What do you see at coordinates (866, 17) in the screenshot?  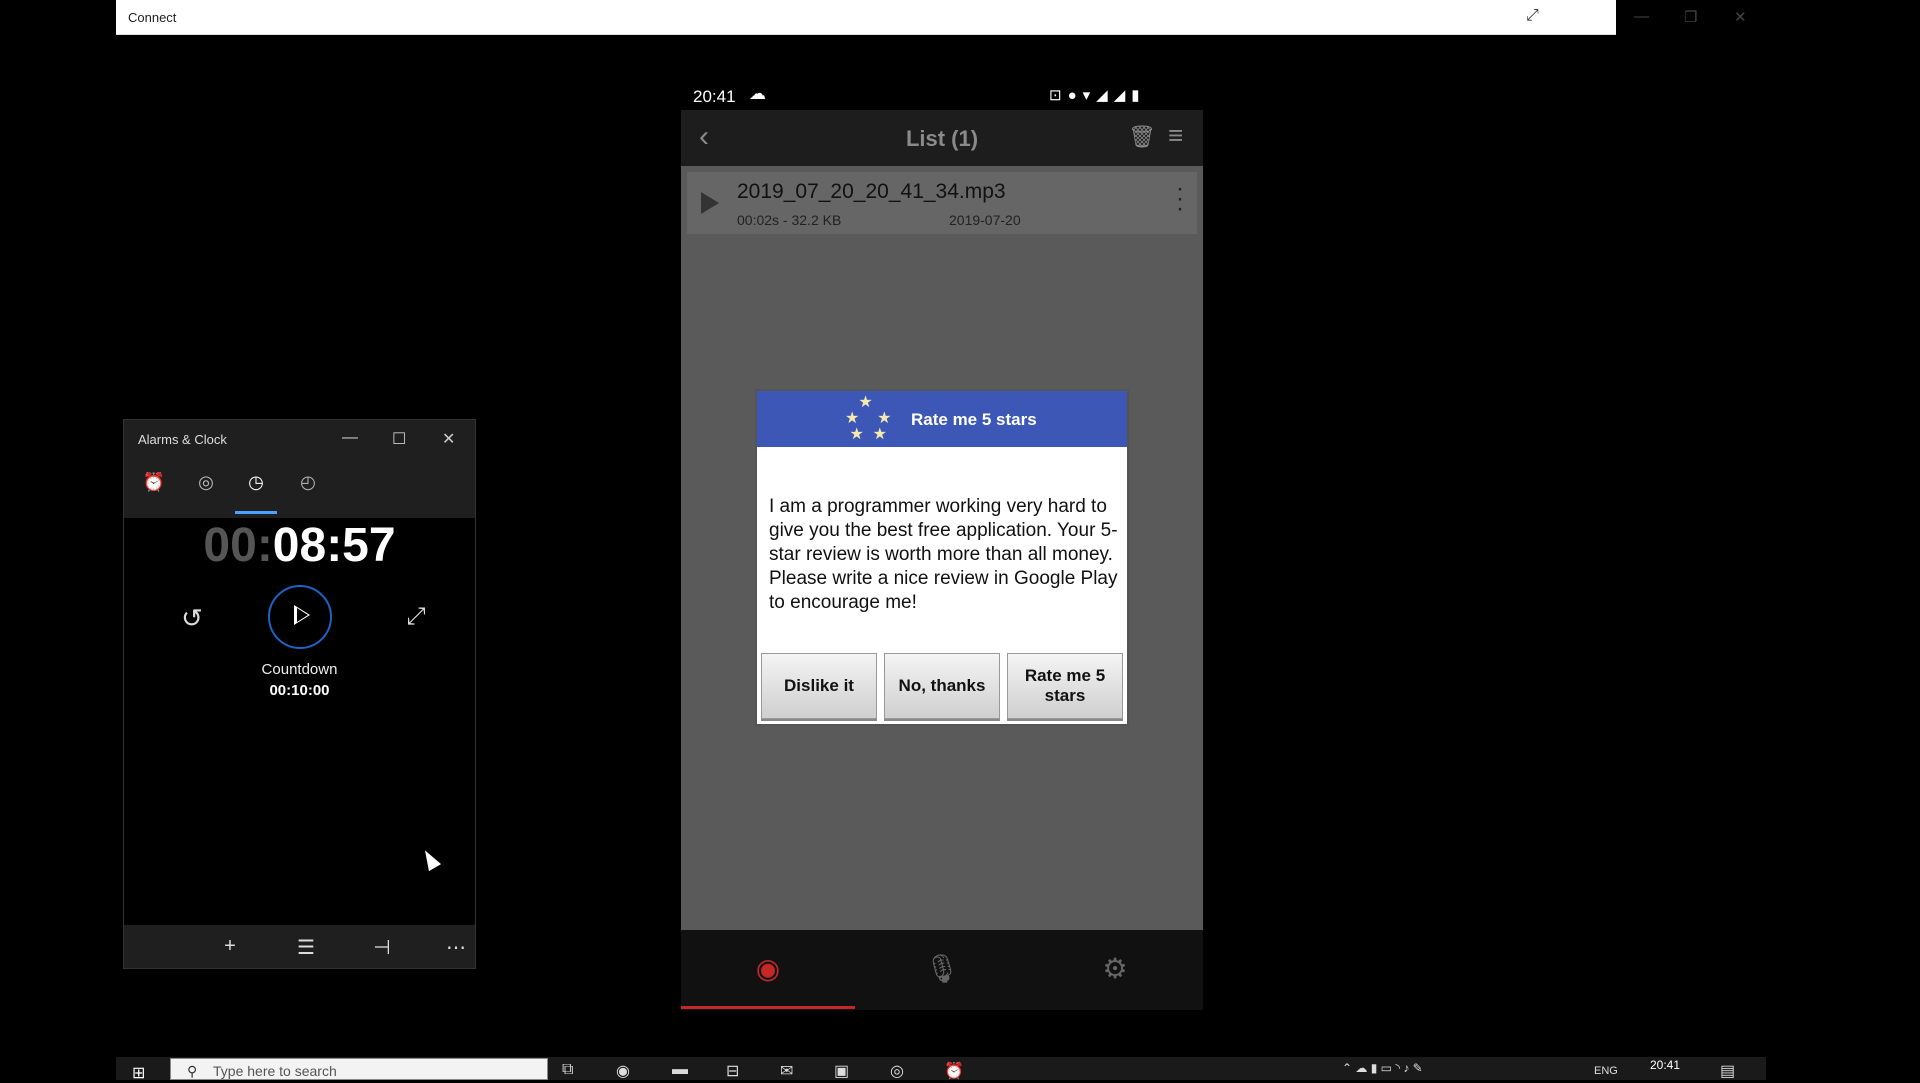 I see `connect-titlebar: Connect ⤢` at bounding box center [866, 17].